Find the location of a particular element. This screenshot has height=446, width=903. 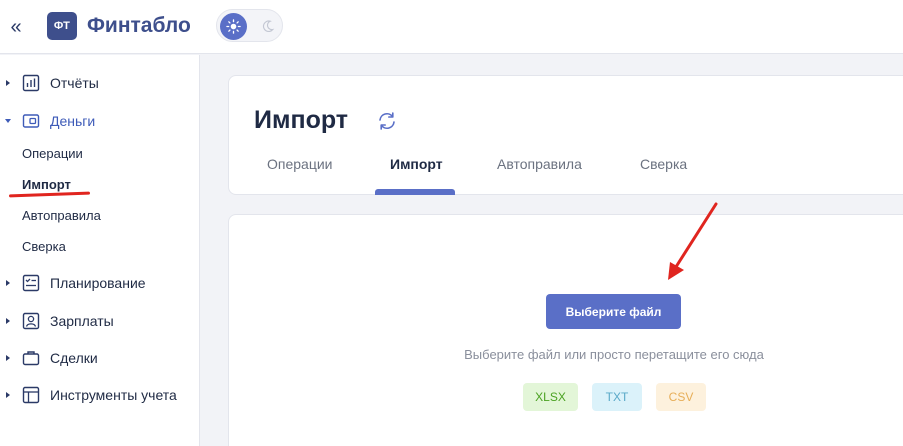

sidebar-item-planning: Планирование is located at coordinates (99, 283).